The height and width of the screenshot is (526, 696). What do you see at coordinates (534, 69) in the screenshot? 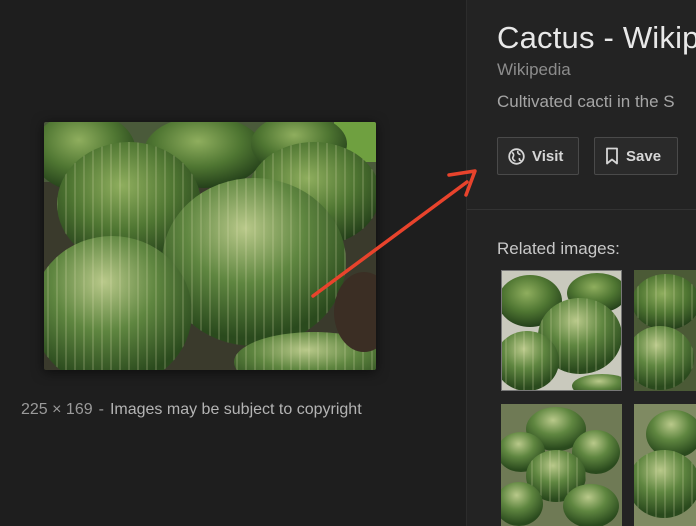
I see `result-source: Wikipedia` at bounding box center [534, 69].